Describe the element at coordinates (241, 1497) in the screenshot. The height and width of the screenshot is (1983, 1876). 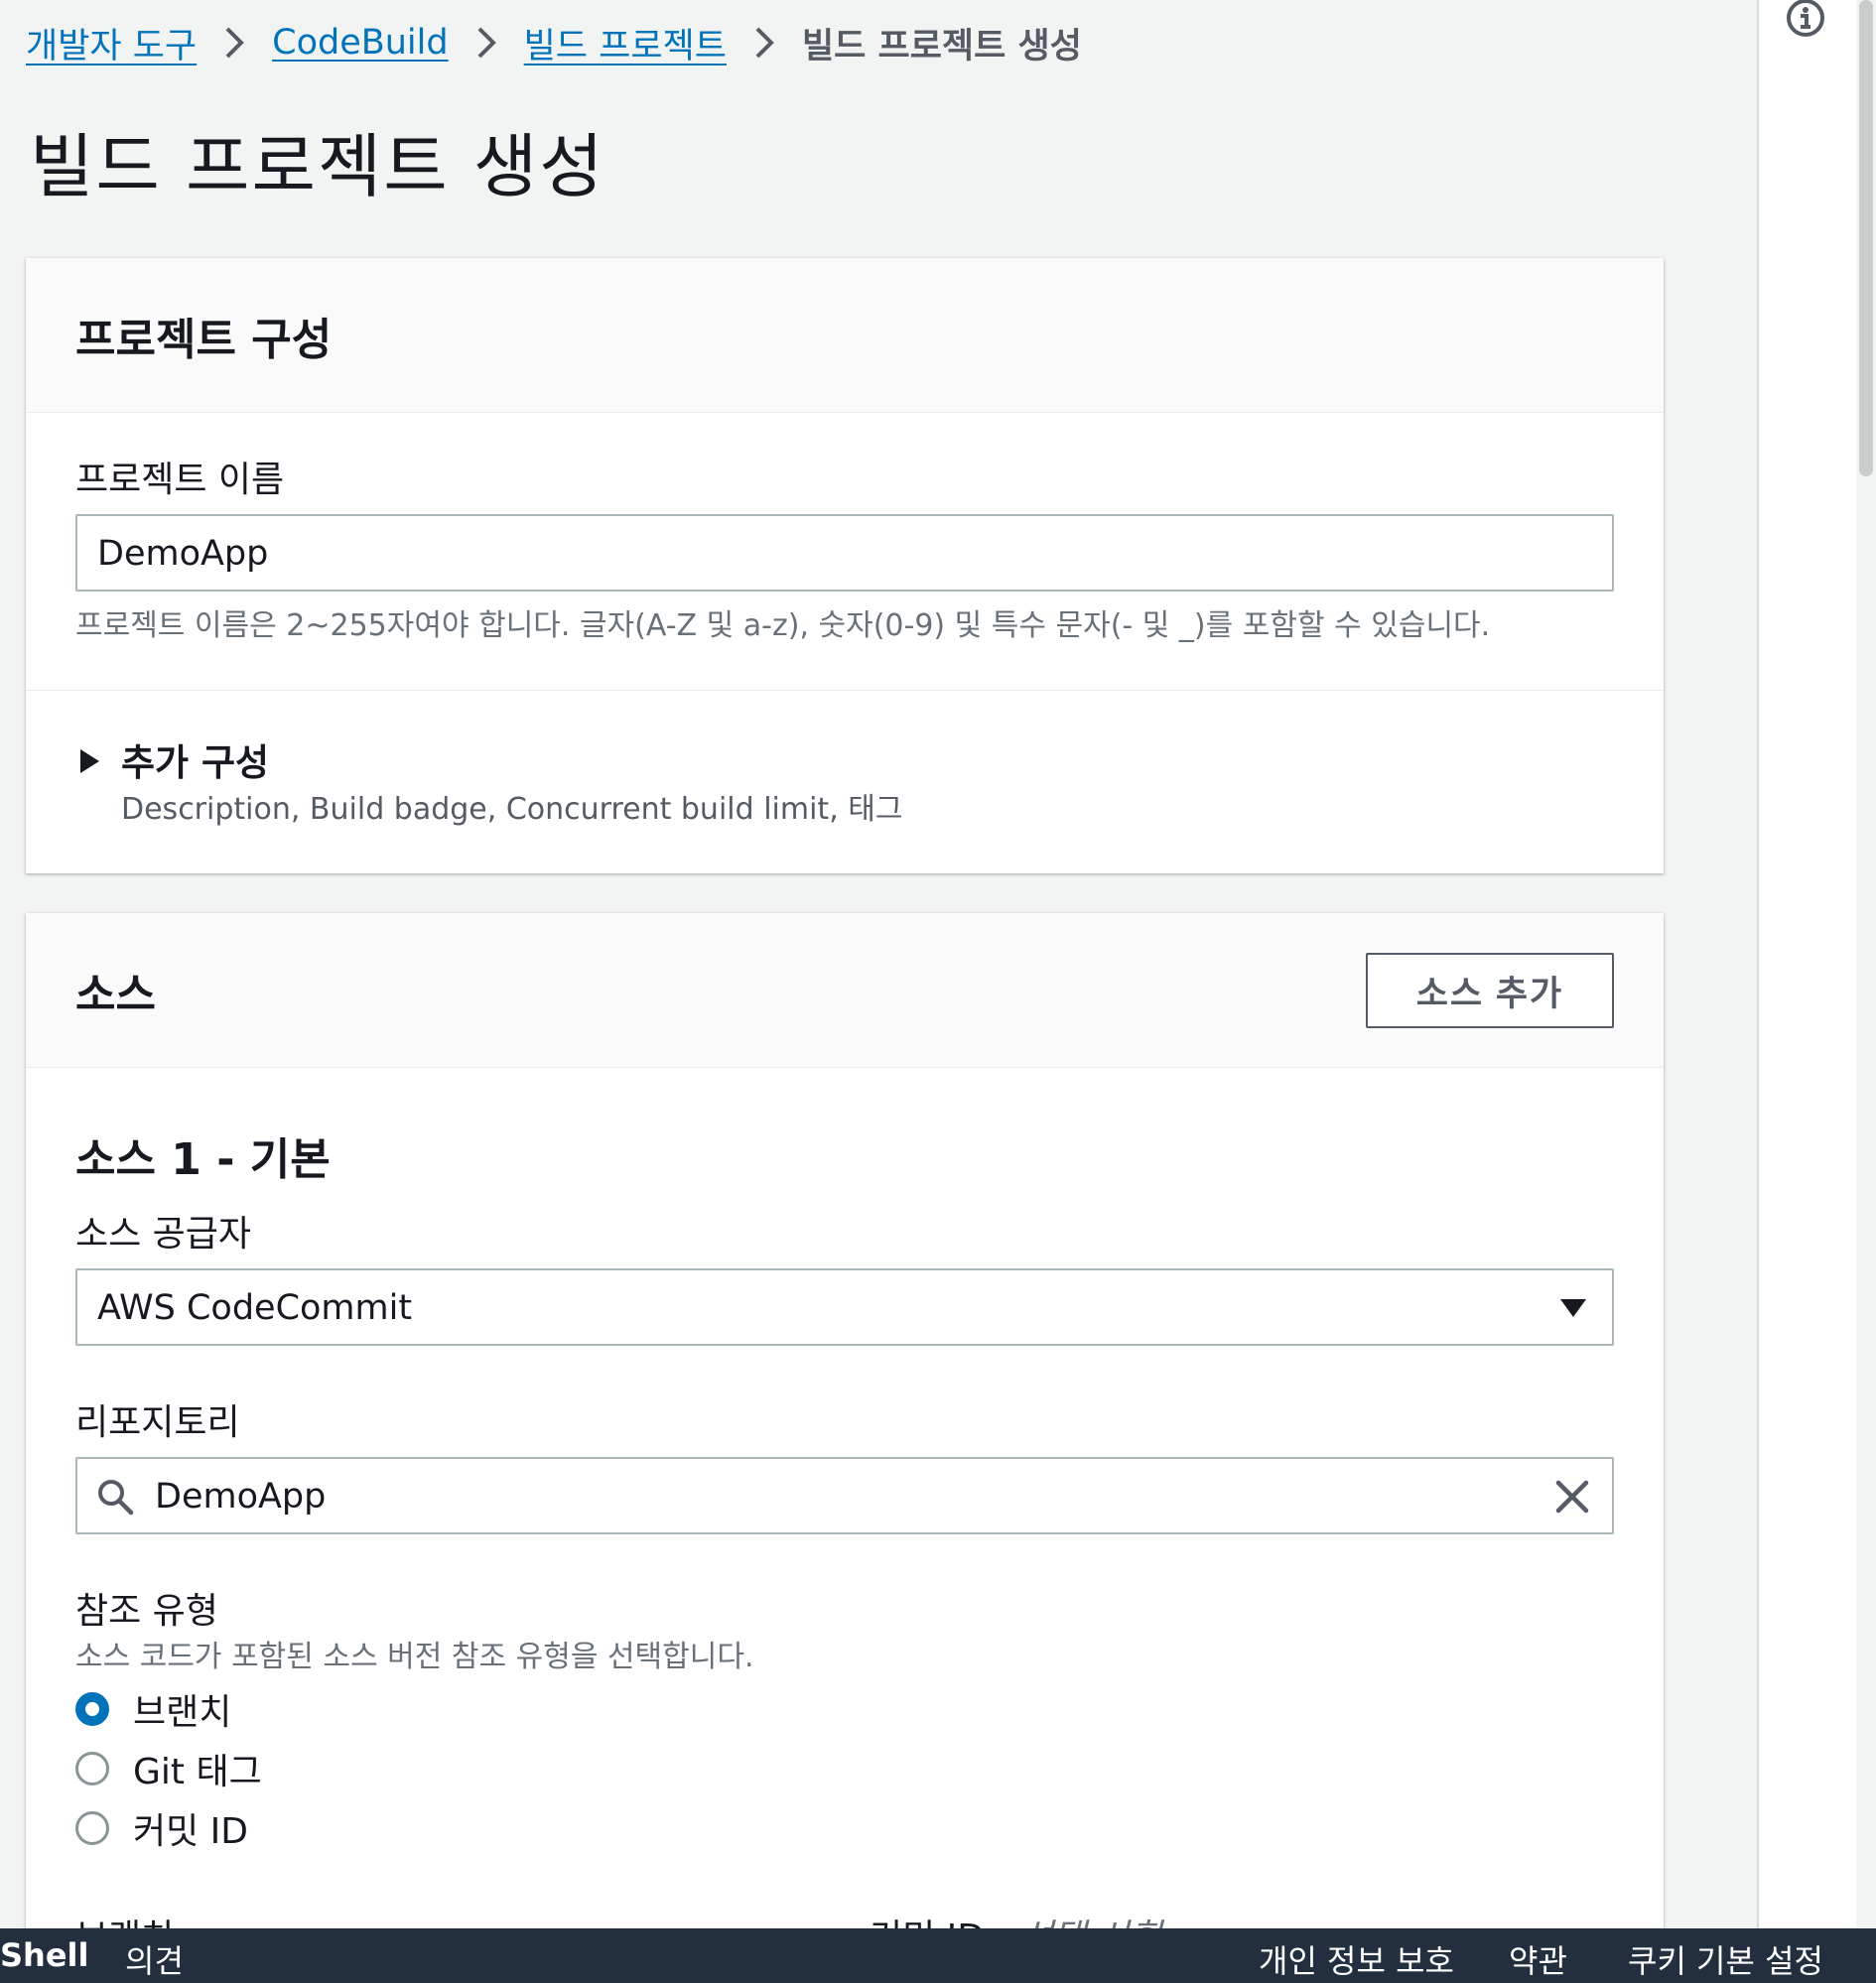
I see `repository-value: DemoApp` at that location.